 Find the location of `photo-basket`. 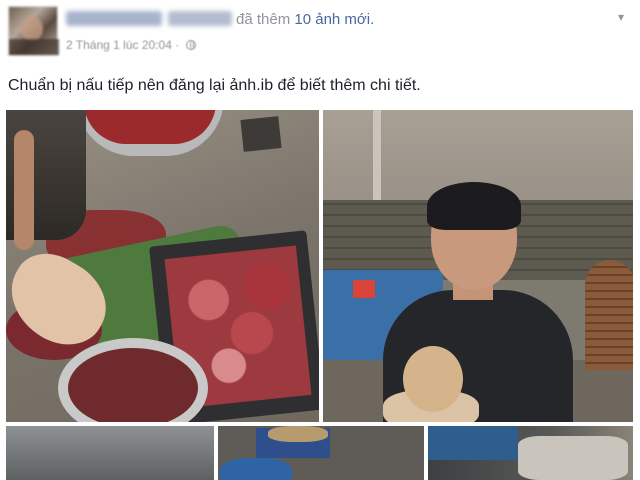

photo-basket is located at coordinates (609, 315).